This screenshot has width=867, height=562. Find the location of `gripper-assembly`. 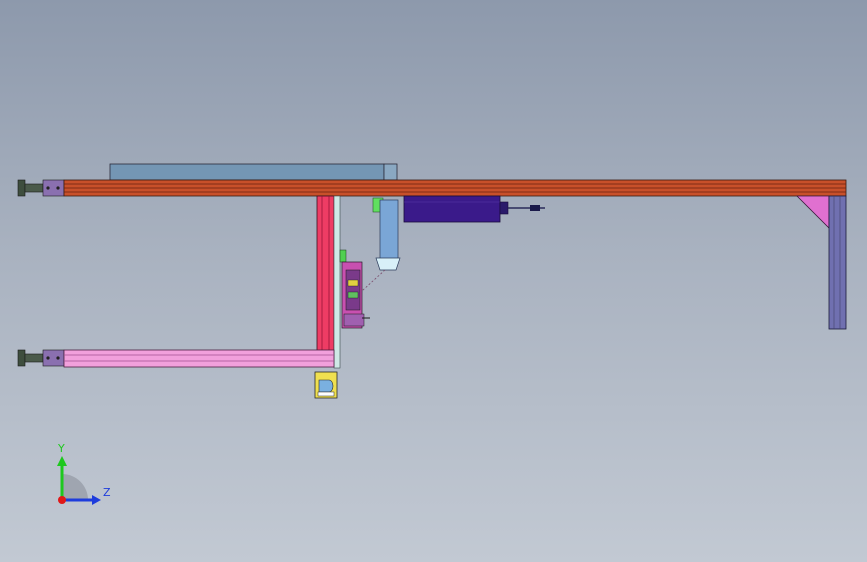

gripper-assembly is located at coordinates (354, 289).